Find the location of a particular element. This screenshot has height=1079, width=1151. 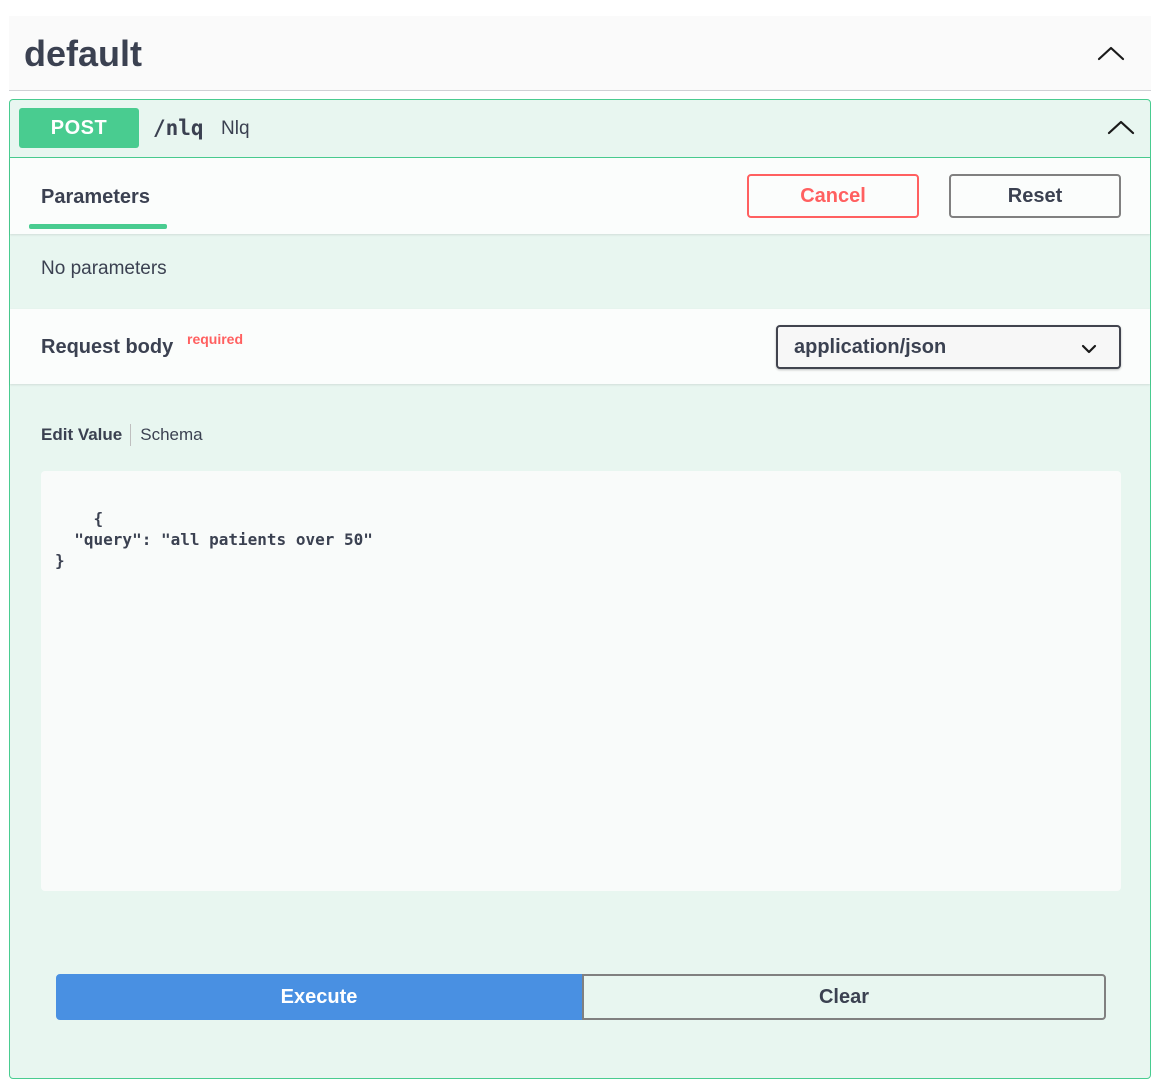

chevron-down-icon is located at coordinates (1089, 348).